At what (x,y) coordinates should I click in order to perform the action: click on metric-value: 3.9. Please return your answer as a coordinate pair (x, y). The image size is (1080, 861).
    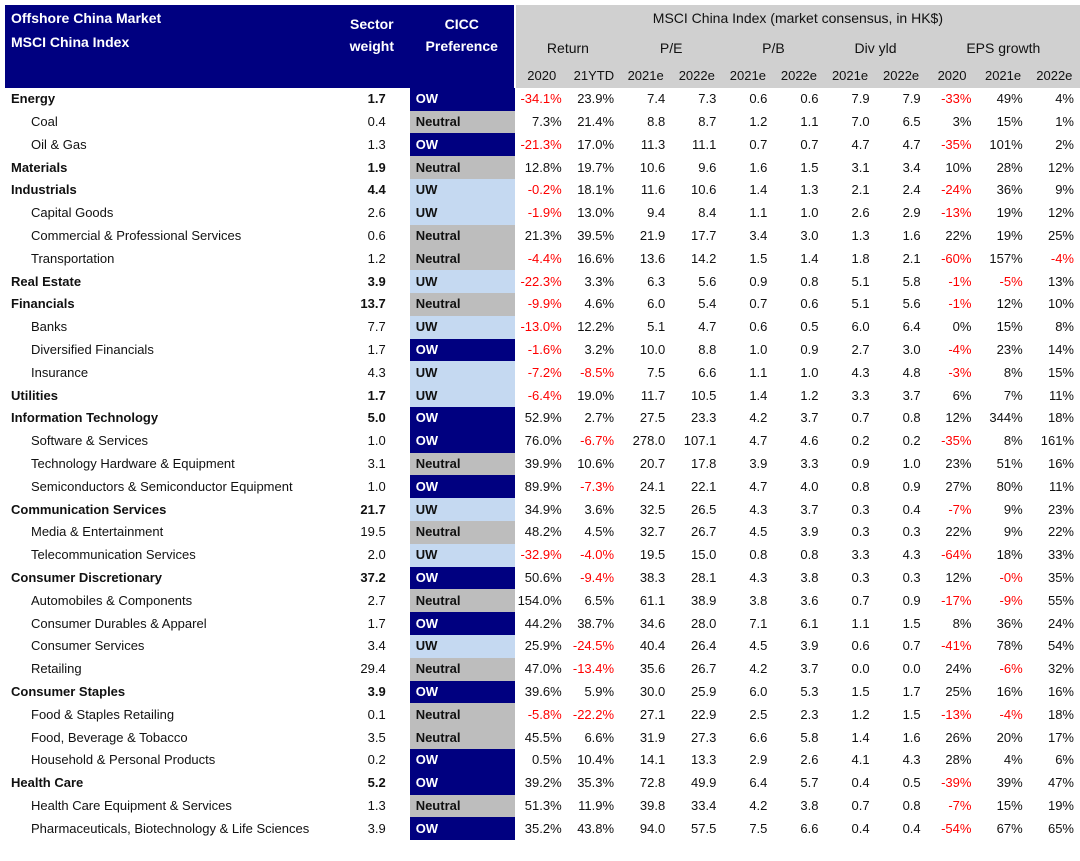
    Looking at the image, I should click on (809, 646).